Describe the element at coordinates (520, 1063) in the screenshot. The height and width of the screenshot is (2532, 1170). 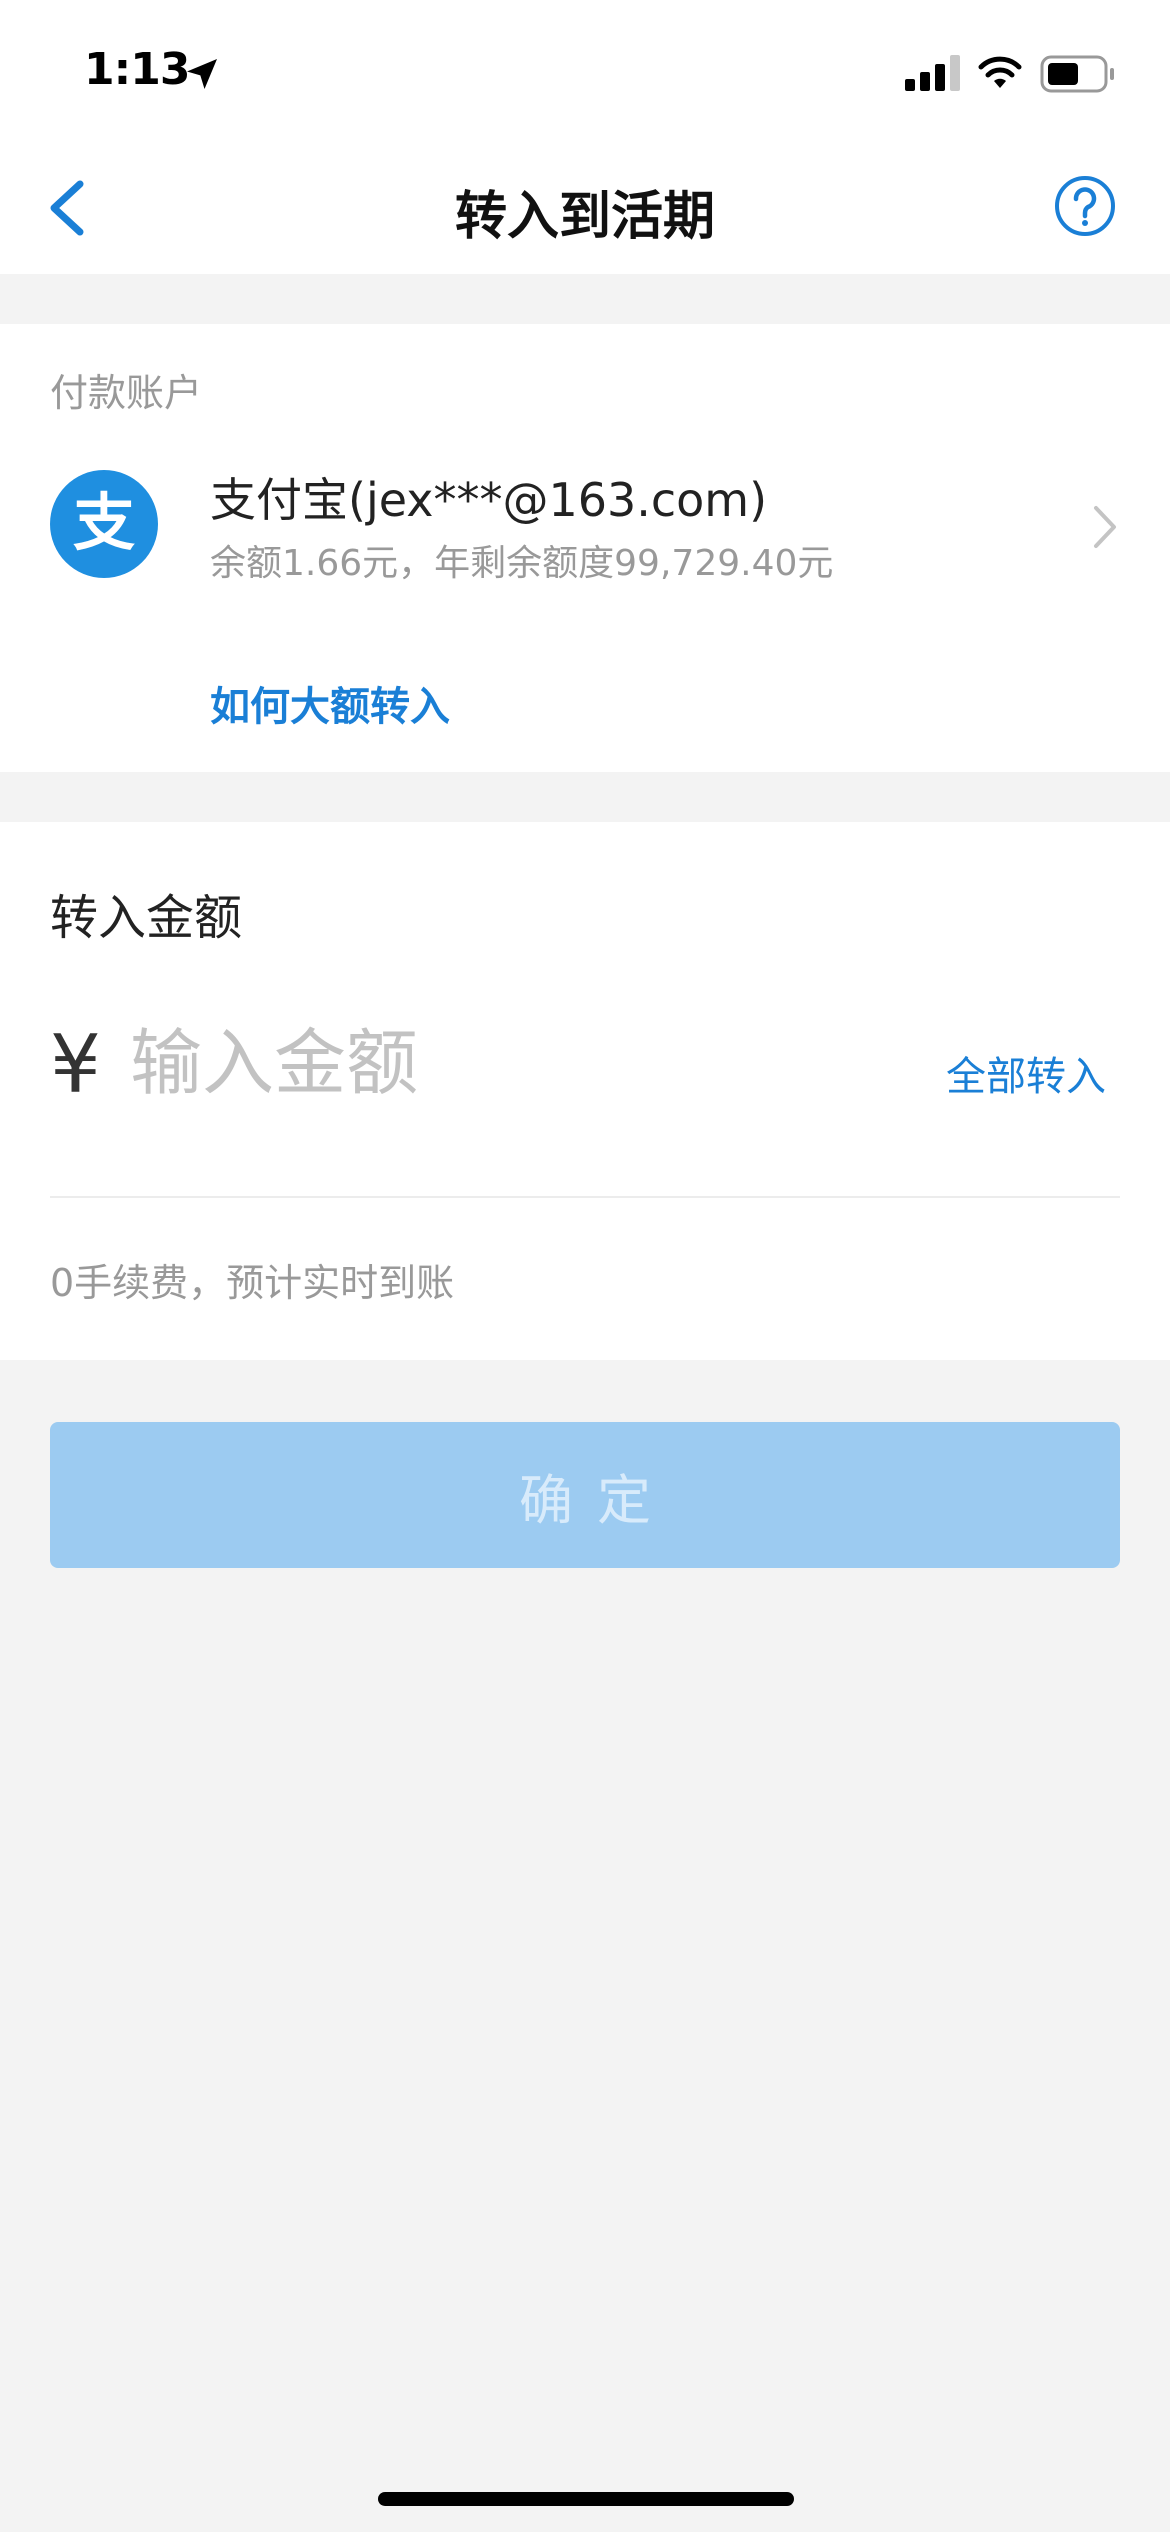
I see `amount-input` at that location.